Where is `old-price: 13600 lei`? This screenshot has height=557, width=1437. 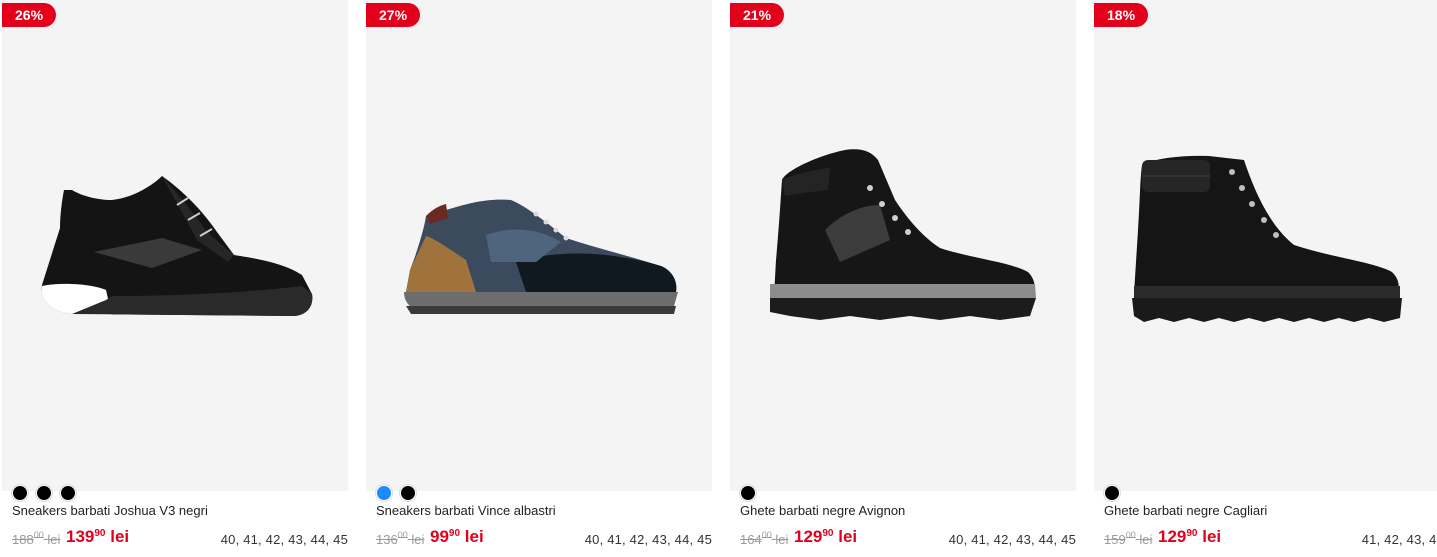
old-price: 13600 lei is located at coordinates (400, 538).